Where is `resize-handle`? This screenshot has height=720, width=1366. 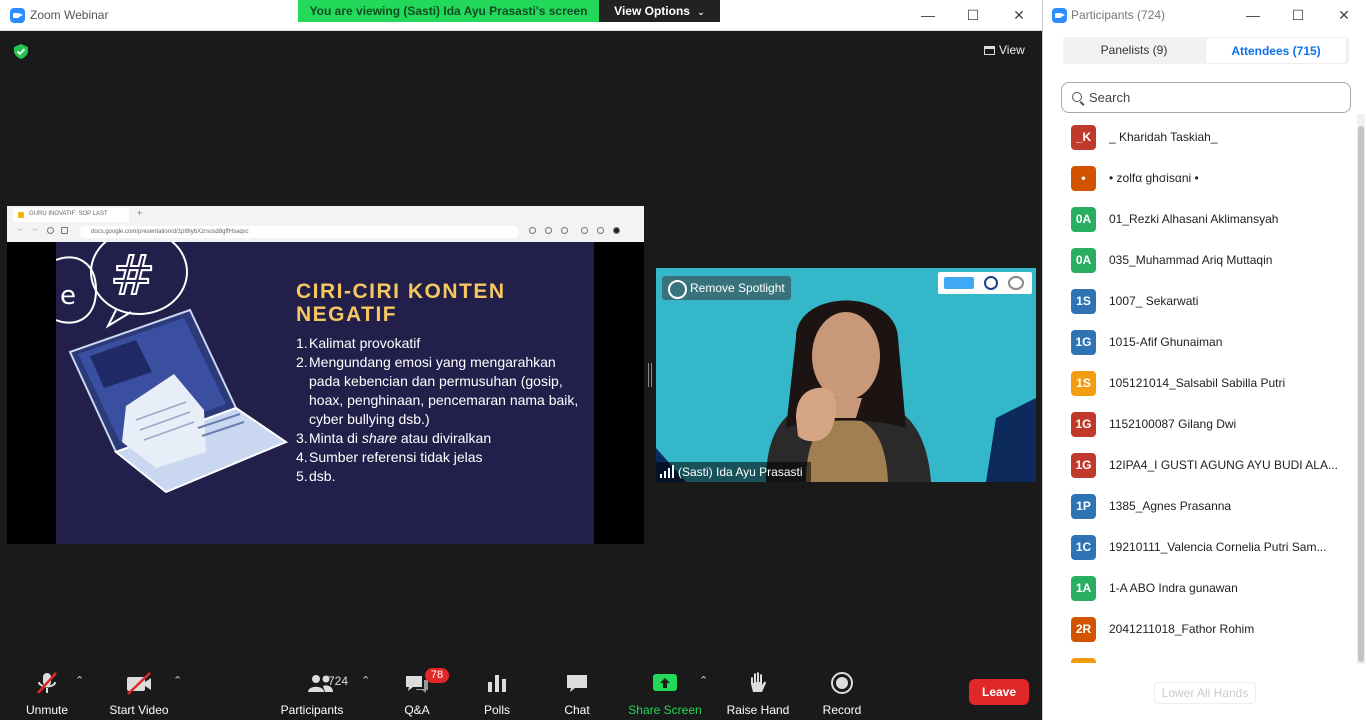
resize-handle is located at coordinates (650, 375).